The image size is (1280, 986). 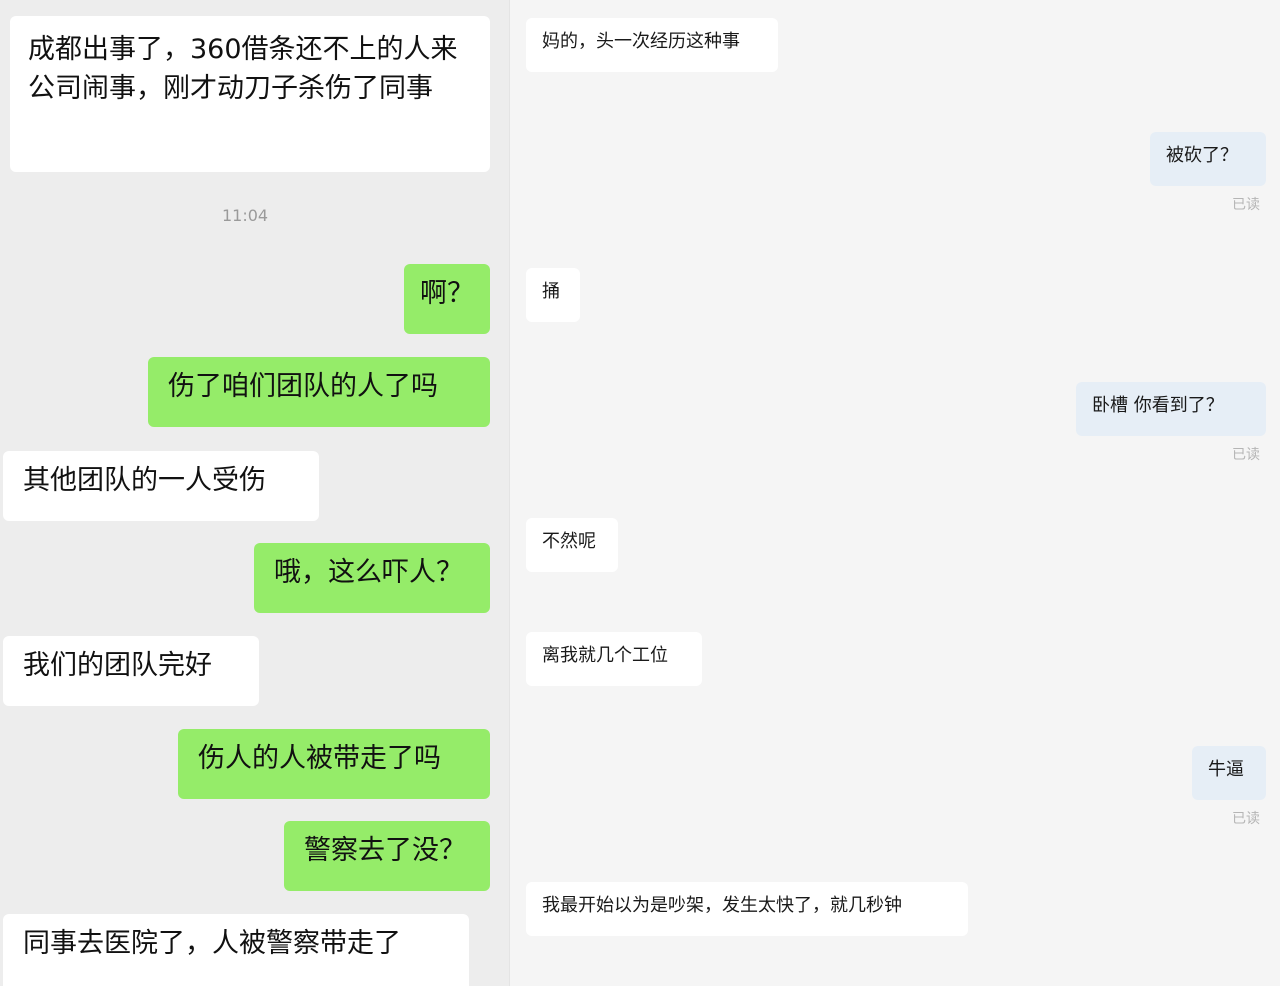 I want to click on message-bubble-outgoing: 牛逼, so click(x=1229, y=773).